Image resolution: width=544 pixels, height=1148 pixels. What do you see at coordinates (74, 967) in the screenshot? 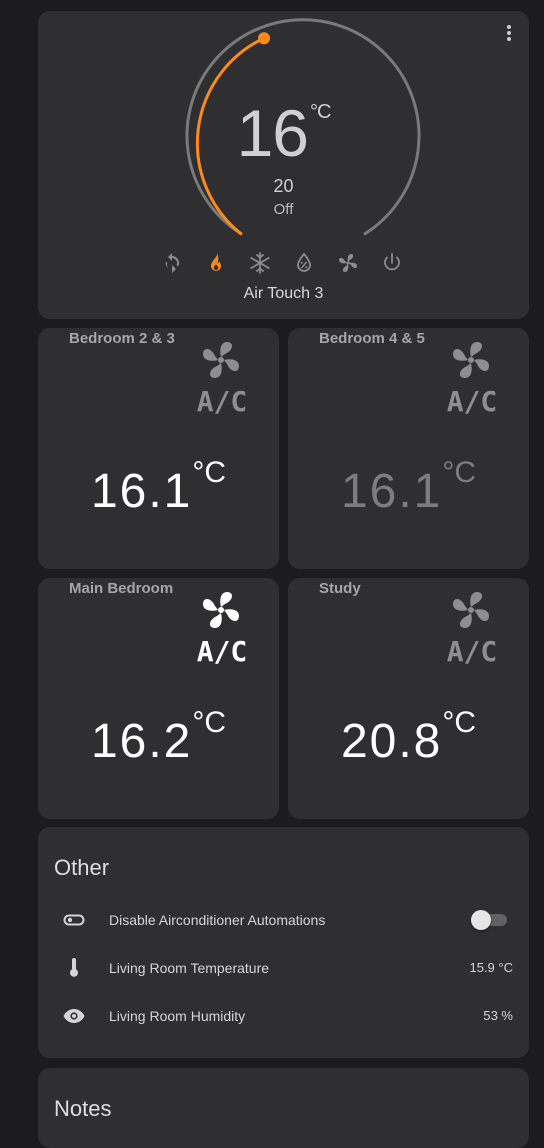
I see `thermometer-icon` at bounding box center [74, 967].